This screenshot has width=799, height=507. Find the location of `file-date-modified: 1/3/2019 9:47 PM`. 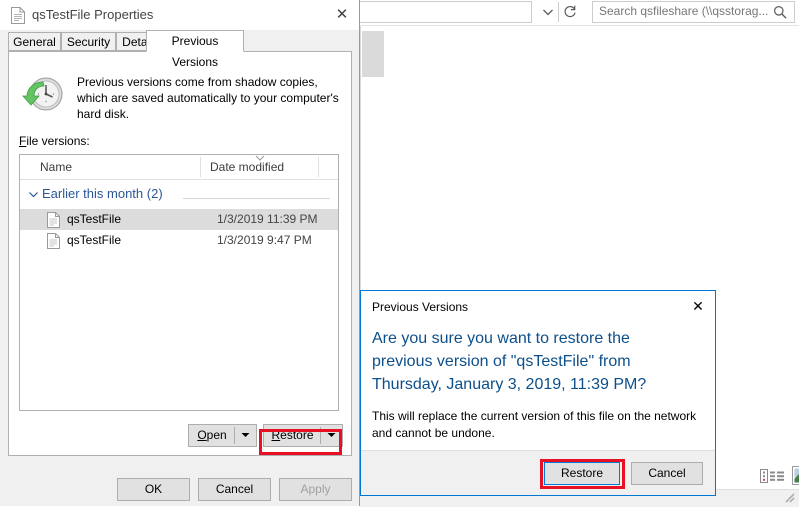

file-date-modified: 1/3/2019 9:47 PM is located at coordinates (264, 240).